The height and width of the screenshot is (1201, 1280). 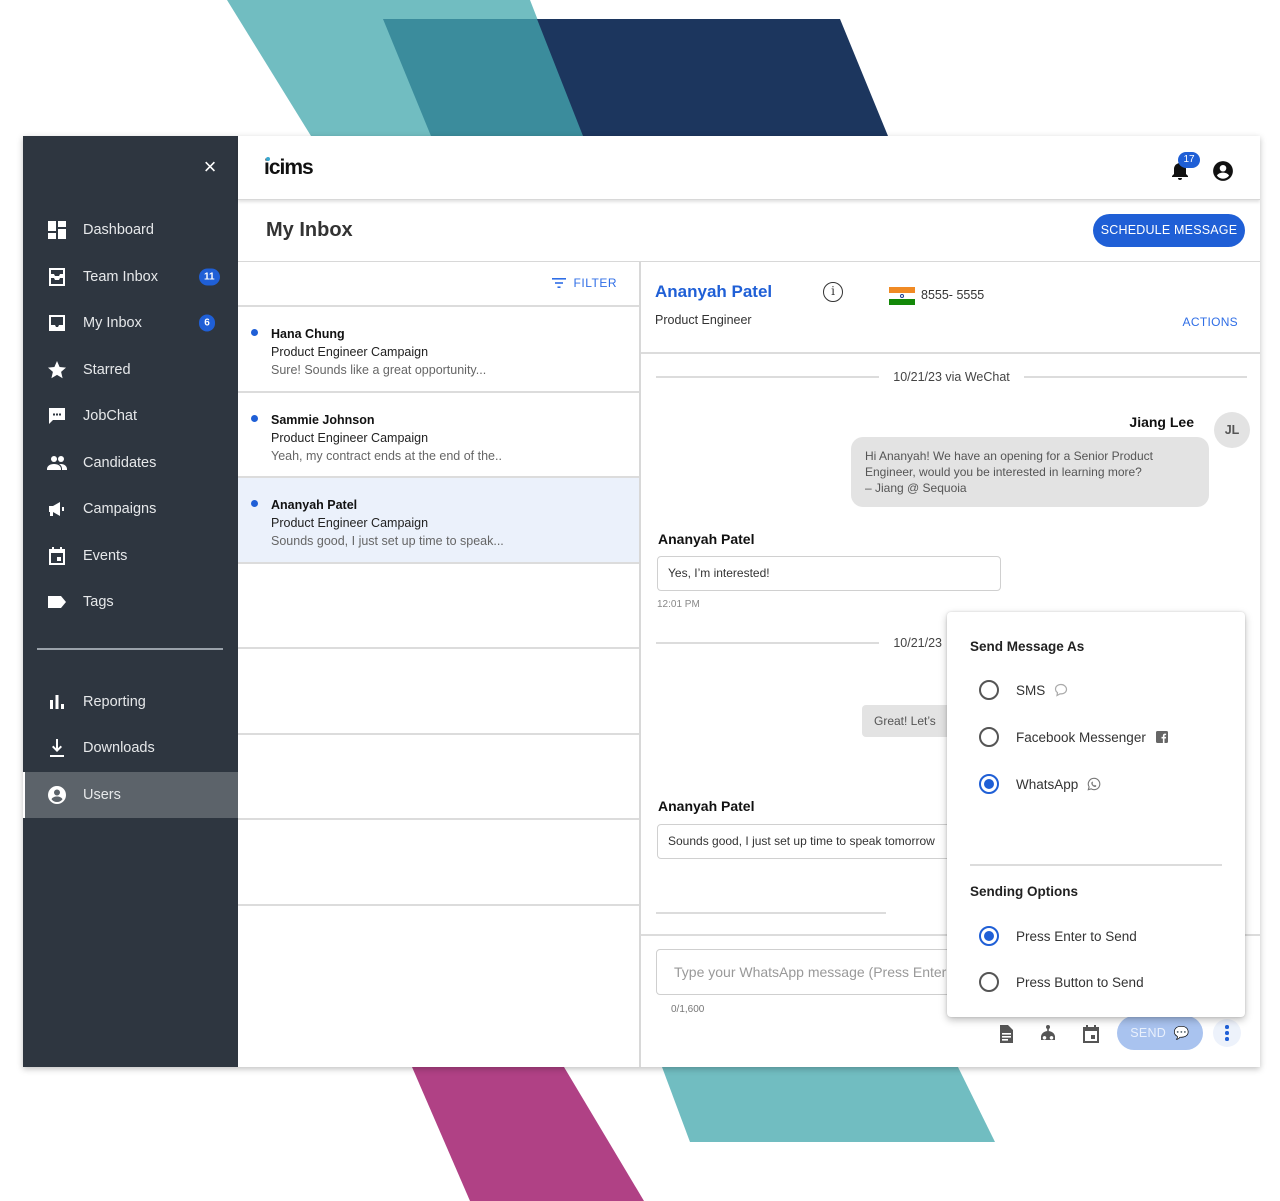 What do you see at coordinates (1160, 1033) in the screenshot?
I see `send-button: SEND 💬` at bounding box center [1160, 1033].